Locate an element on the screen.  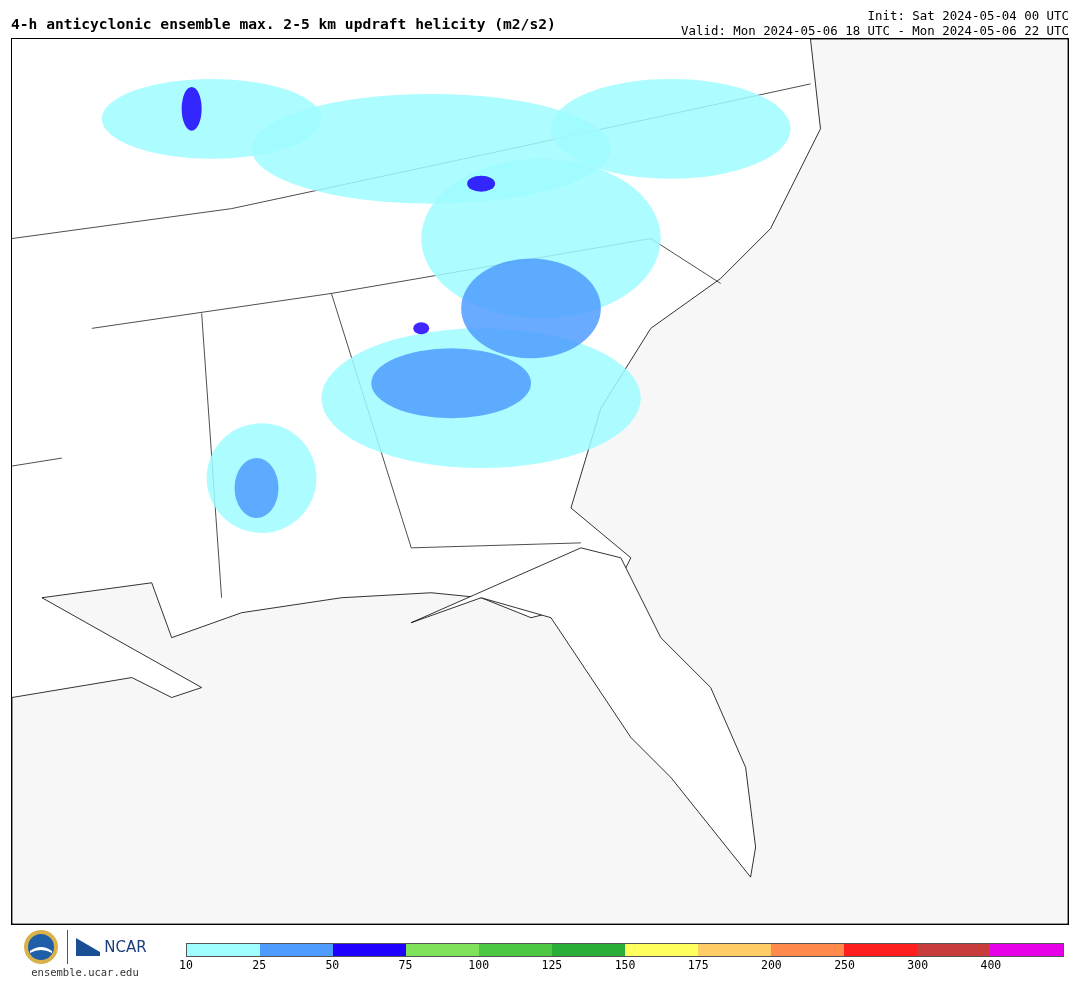
tick-label: 150 is located at coordinates (625, 965).